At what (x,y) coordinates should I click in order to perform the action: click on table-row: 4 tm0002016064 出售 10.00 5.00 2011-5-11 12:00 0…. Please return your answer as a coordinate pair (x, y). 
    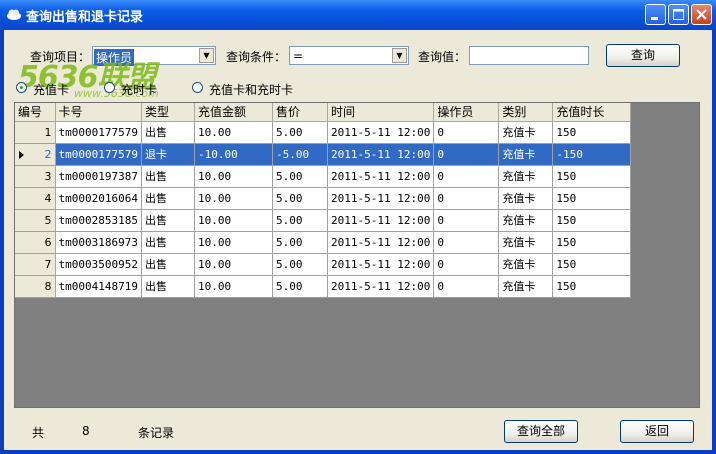
    Looking at the image, I should click on (323, 198).